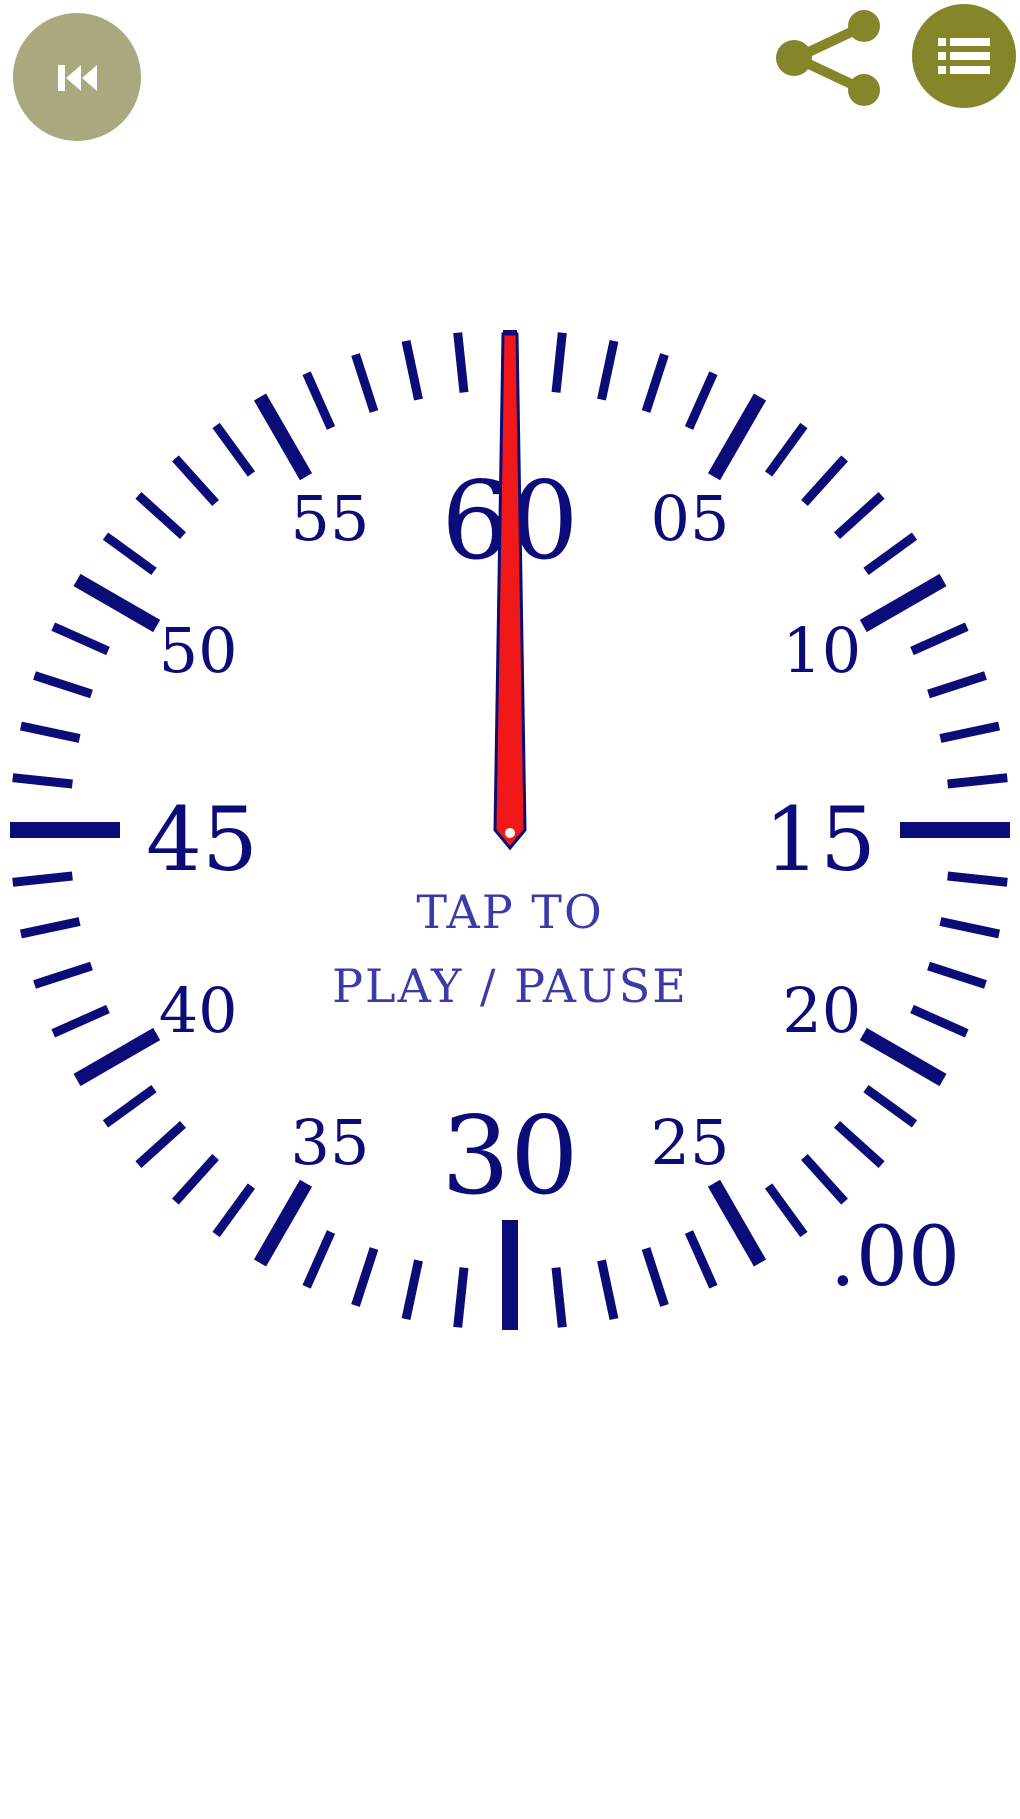 The width and height of the screenshot is (1020, 1819). I want to click on share-button, so click(828, 58).